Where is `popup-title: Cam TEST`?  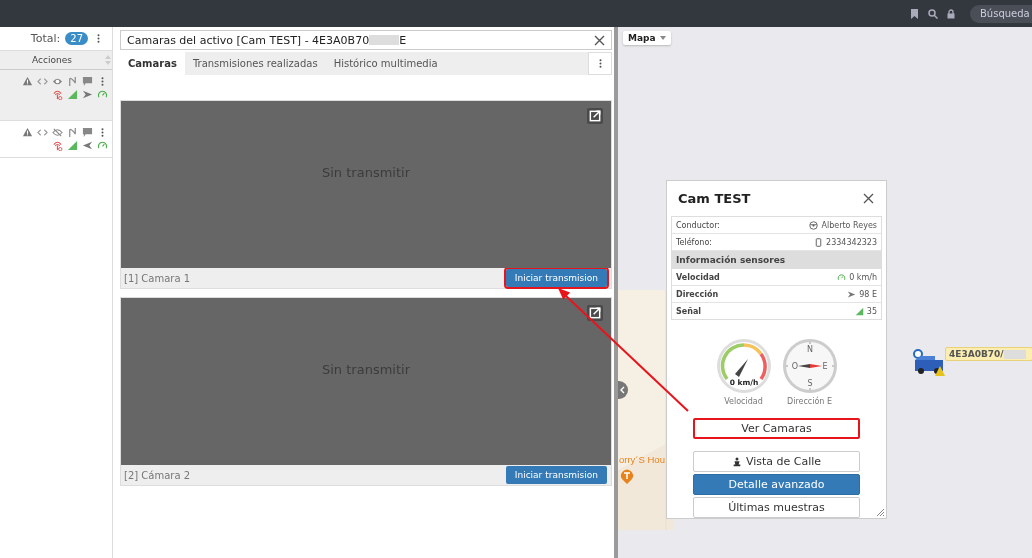 popup-title: Cam TEST is located at coordinates (714, 198).